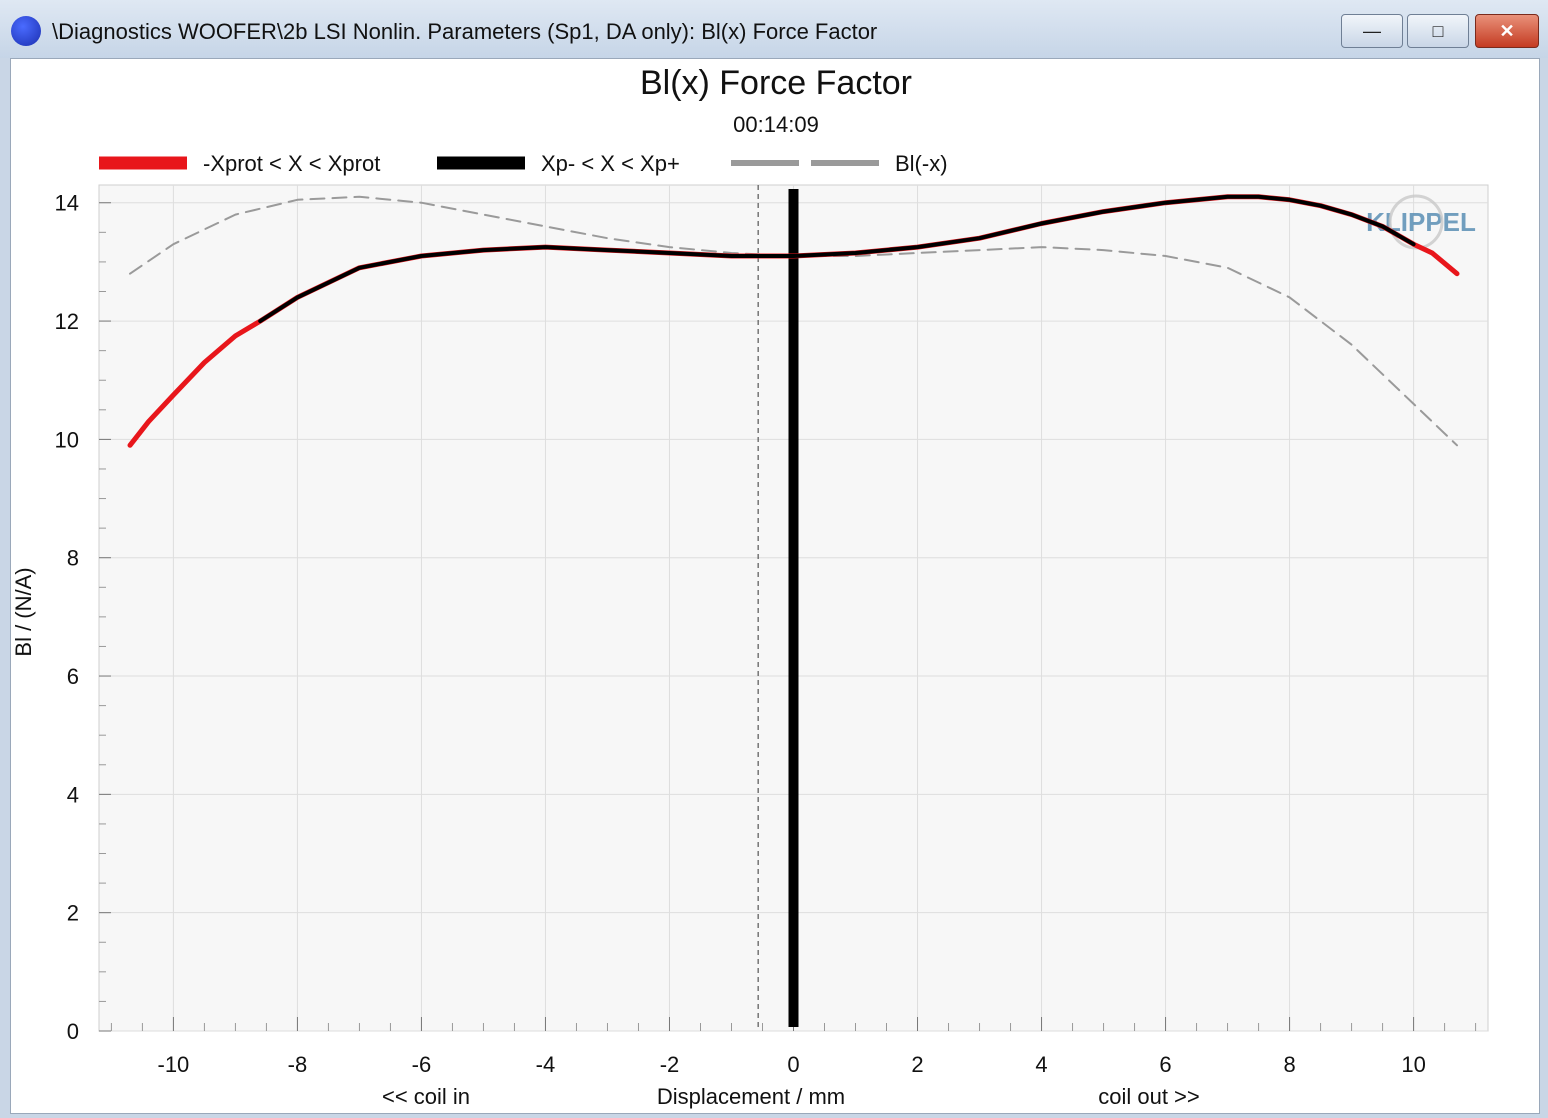  I want to click on y-tick-label: 8, so click(73, 558).